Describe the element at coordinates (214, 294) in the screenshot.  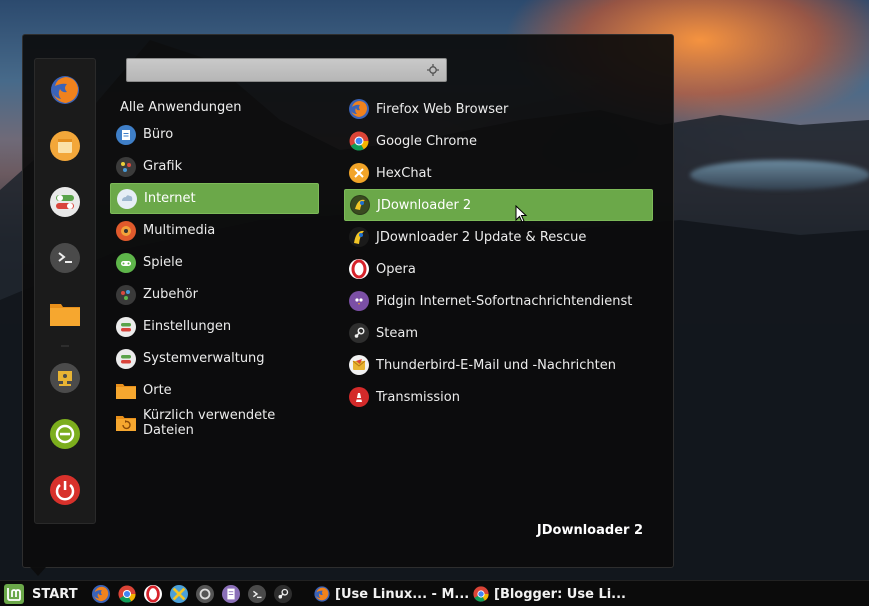
I see `category-accessories: Zubehör` at that location.